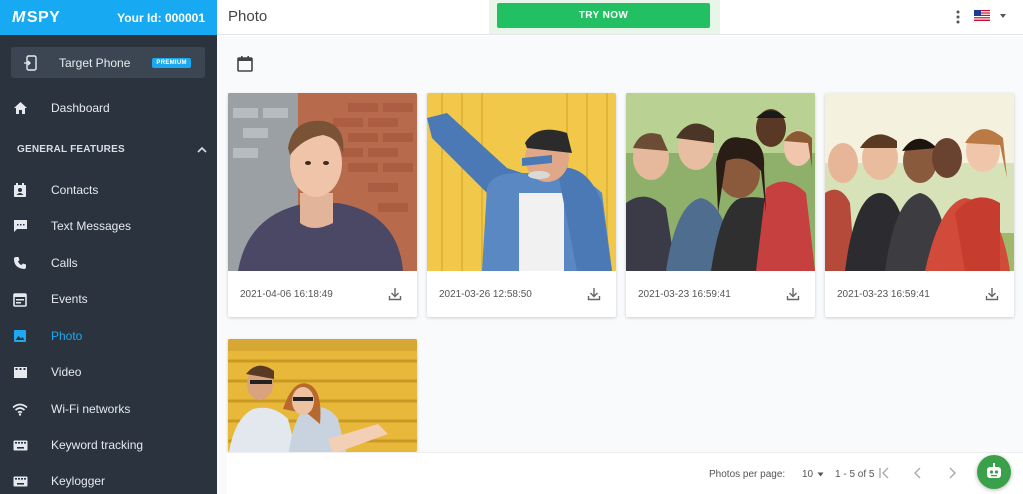 The image size is (1023, 494). What do you see at coordinates (918, 473) in the screenshot?
I see `prev-page-icon` at bounding box center [918, 473].